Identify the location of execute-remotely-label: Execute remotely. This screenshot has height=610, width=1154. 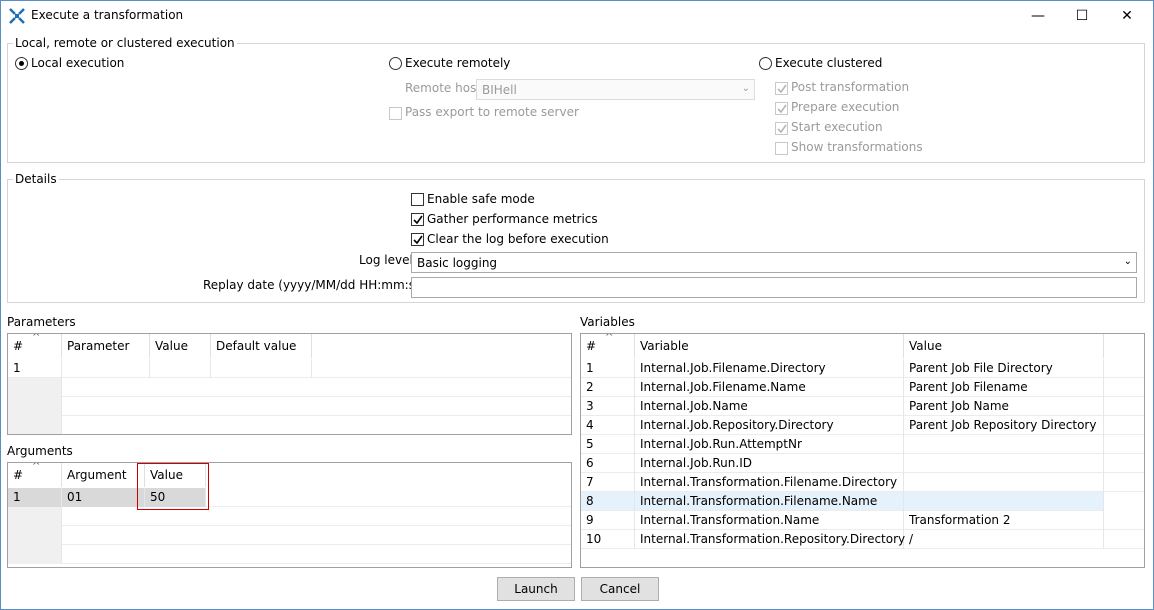
(458, 63).